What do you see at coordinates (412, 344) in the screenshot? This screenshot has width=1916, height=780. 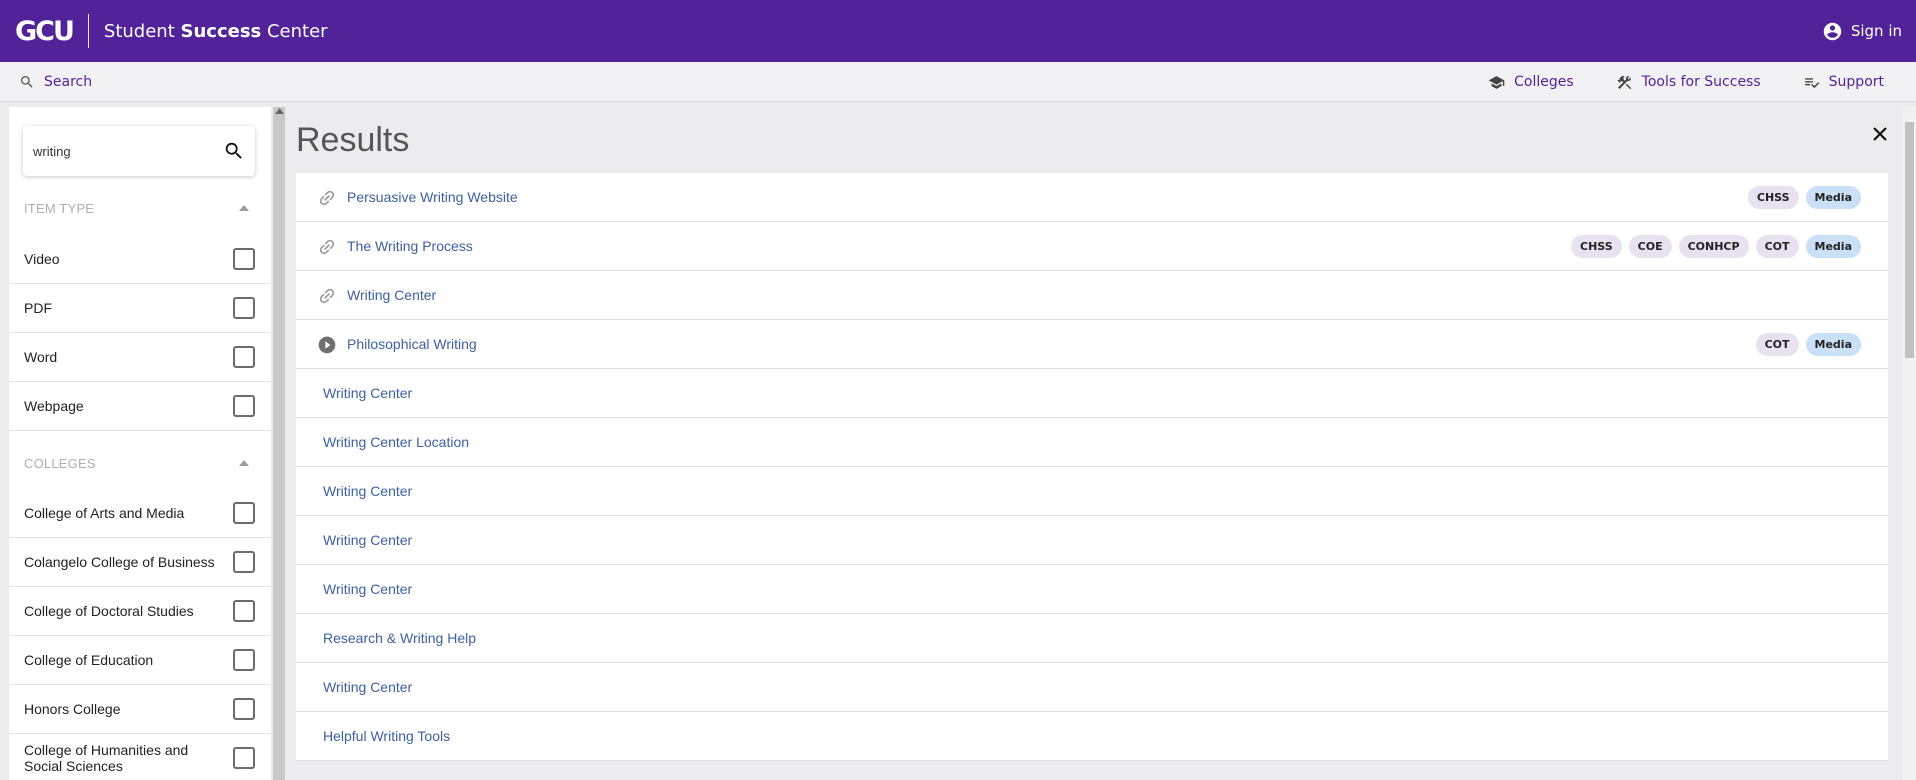 I see `result-link: Philosophical Writing` at bounding box center [412, 344].